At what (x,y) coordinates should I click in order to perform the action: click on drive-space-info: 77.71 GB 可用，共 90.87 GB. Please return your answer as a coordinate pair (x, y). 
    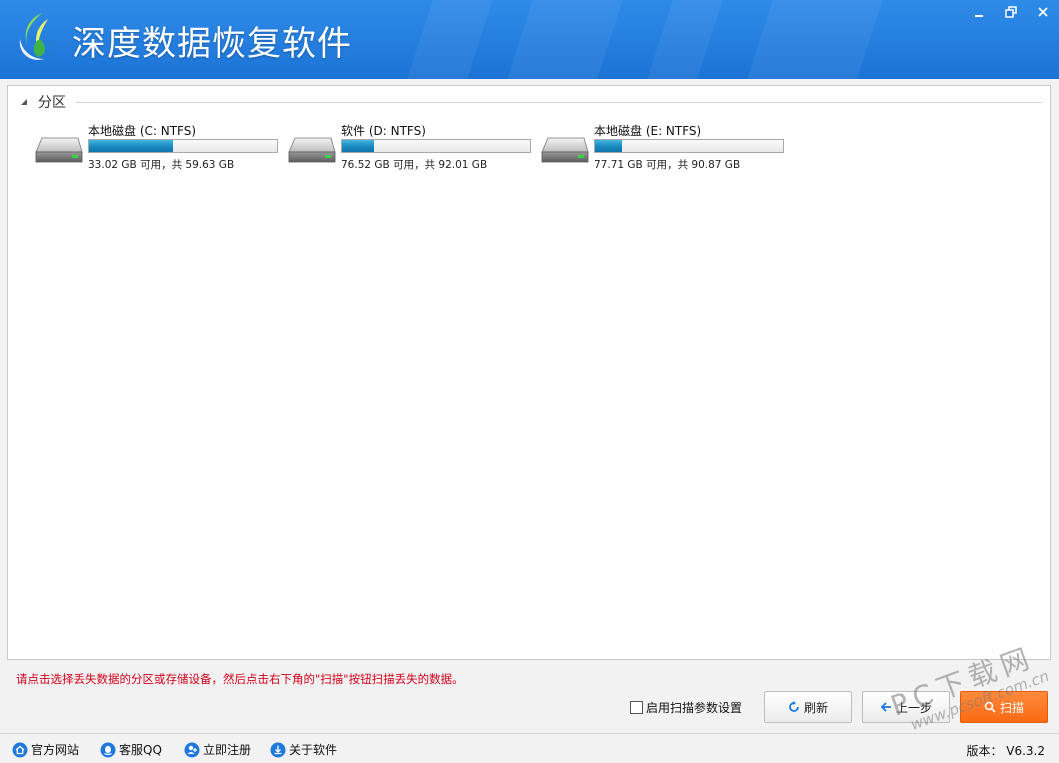
    Looking at the image, I should click on (667, 165).